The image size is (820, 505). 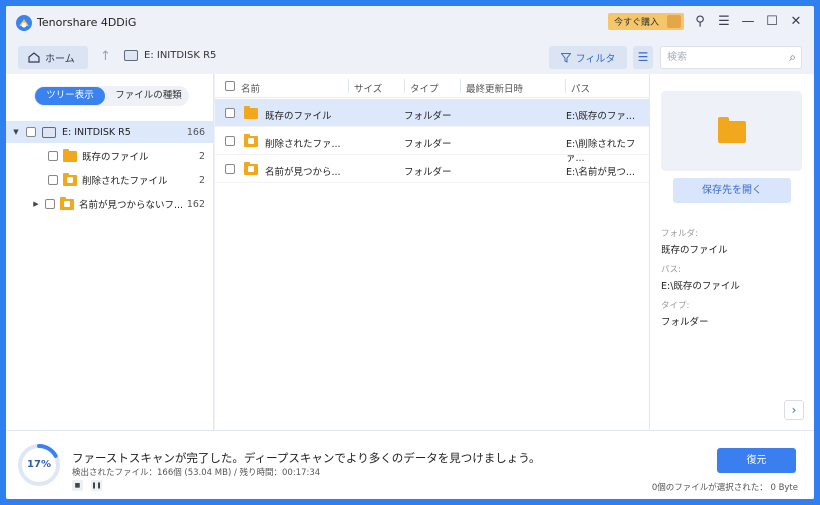 I want to click on maximize-icon: ☐, so click(x=772, y=22).